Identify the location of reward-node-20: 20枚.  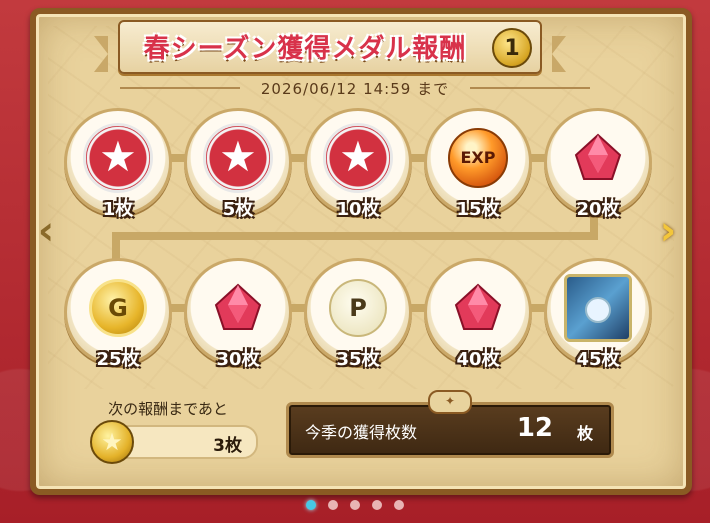
(598, 164).